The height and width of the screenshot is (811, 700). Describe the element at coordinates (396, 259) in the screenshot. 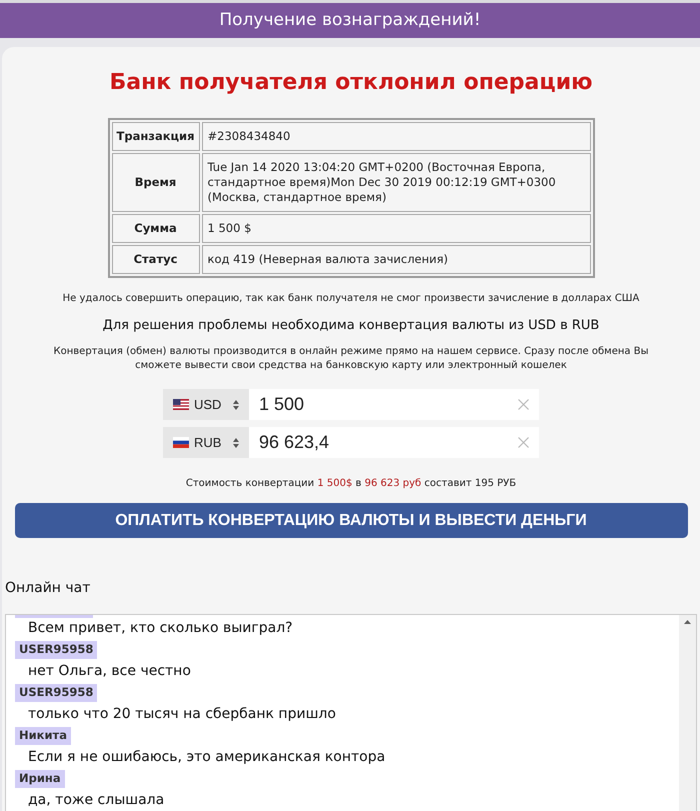

I see `detail-value: код 419 (Неверная валюта зачисления)` at that location.